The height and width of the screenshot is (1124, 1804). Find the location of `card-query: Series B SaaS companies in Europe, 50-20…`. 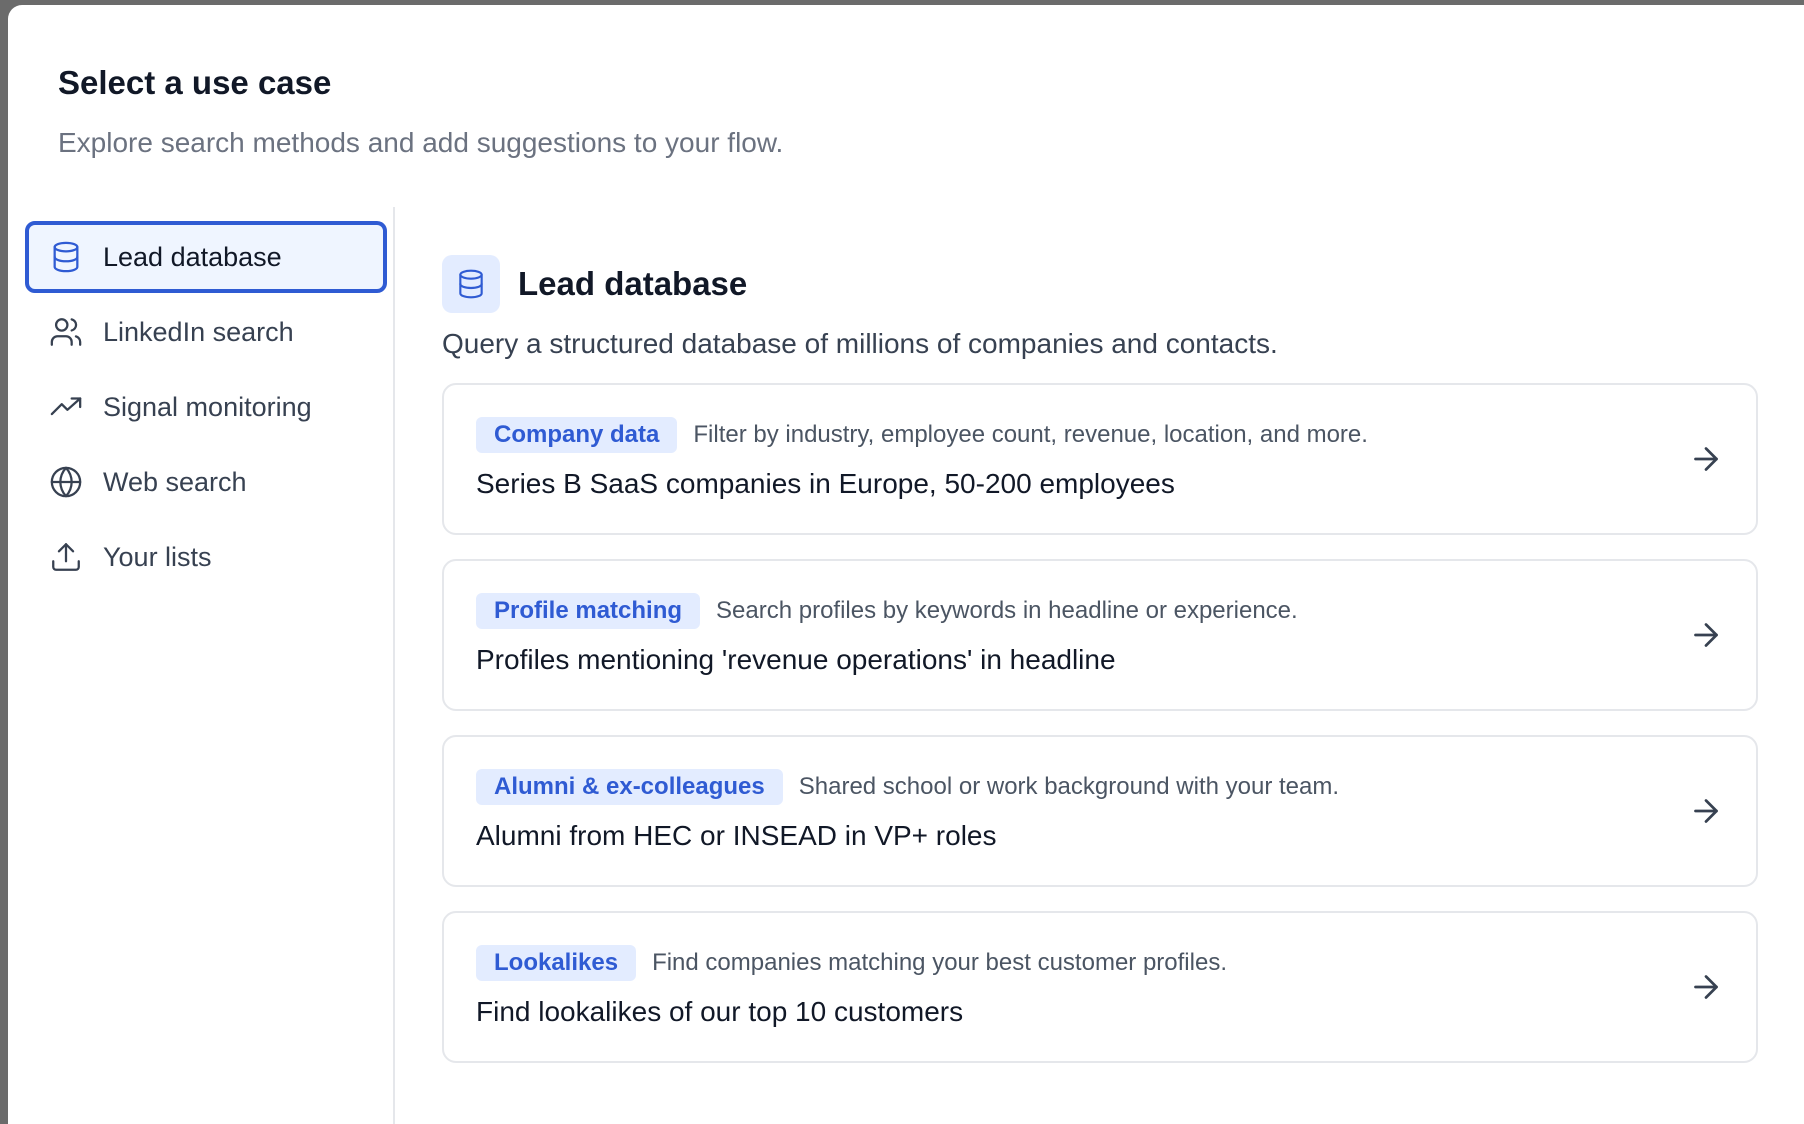

card-query: Series B SaaS companies in Europe, 50-20… is located at coordinates (825, 483).